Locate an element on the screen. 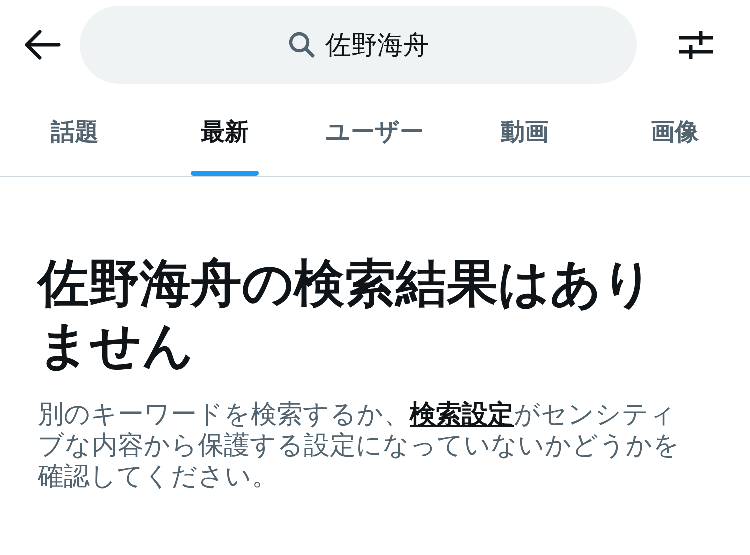 Image resolution: width=750 pixels, height=555 pixels. sliders-icon is located at coordinates (696, 45).